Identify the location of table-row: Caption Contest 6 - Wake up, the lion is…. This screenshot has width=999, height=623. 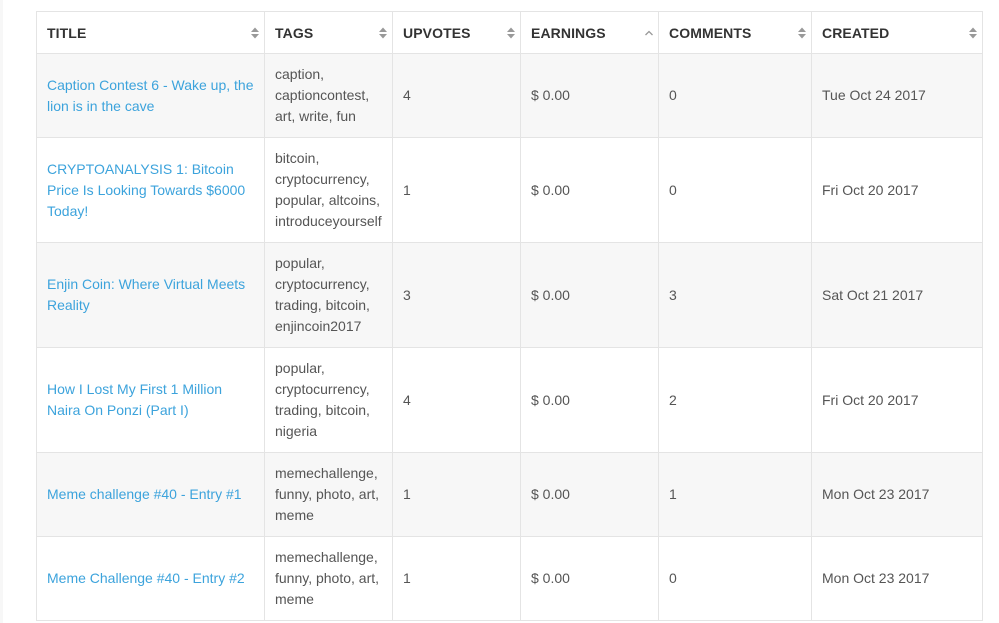
(509, 95).